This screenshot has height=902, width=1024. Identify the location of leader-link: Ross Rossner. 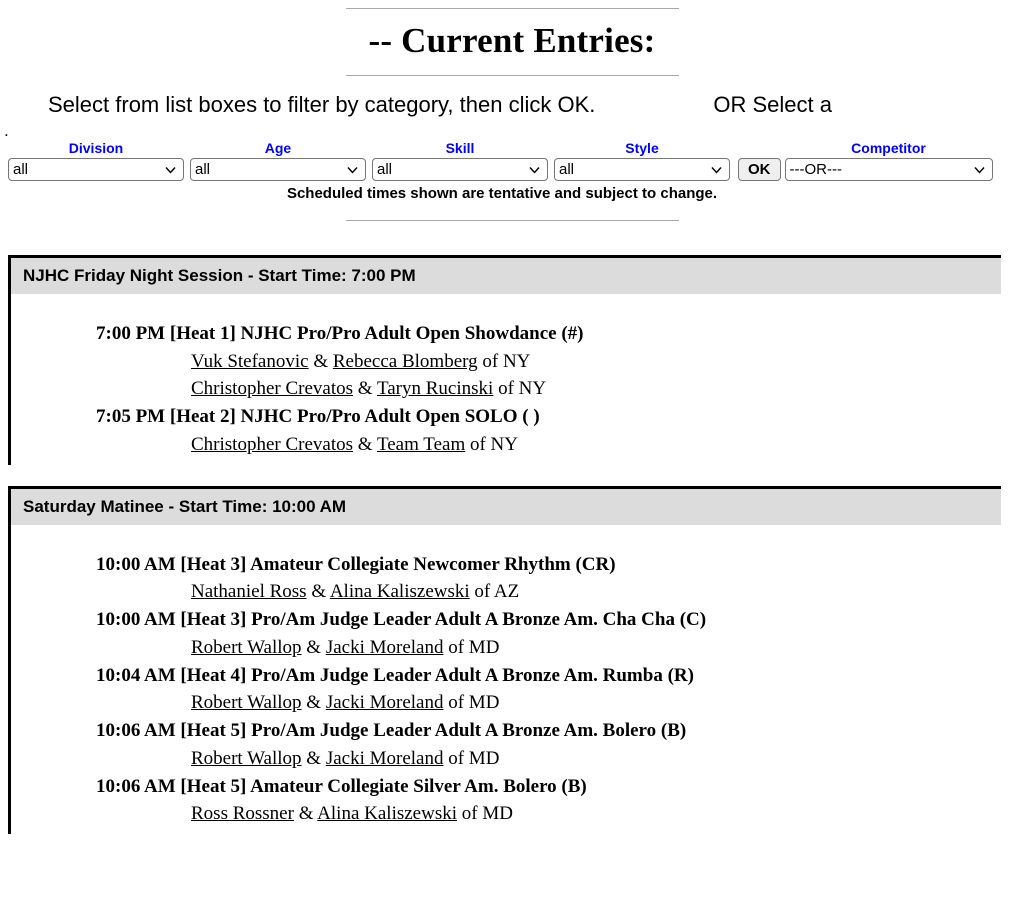
(242, 813).